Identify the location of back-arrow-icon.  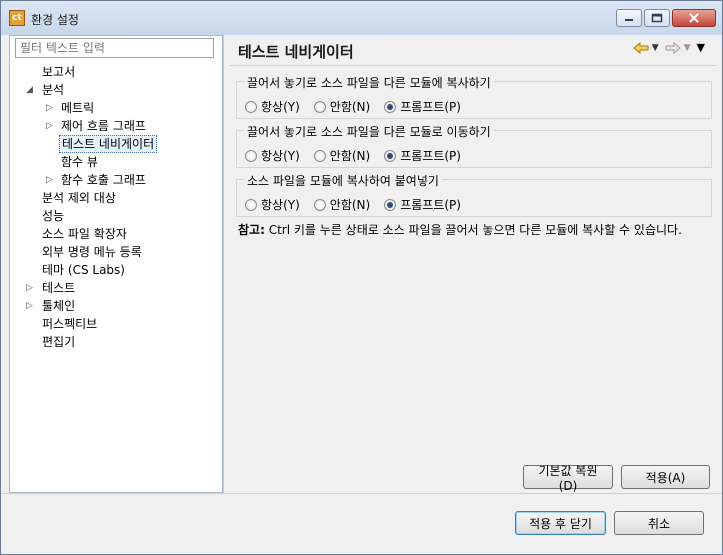
(640, 47).